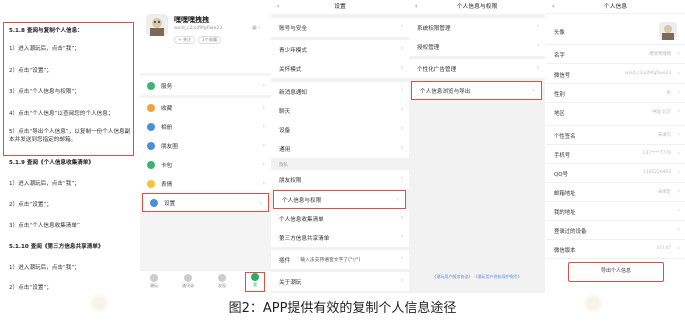 Image resolution: width=685 pixels, height=323 pixels. I want to click on menu-service: 服务 ›, so click(205, 85).